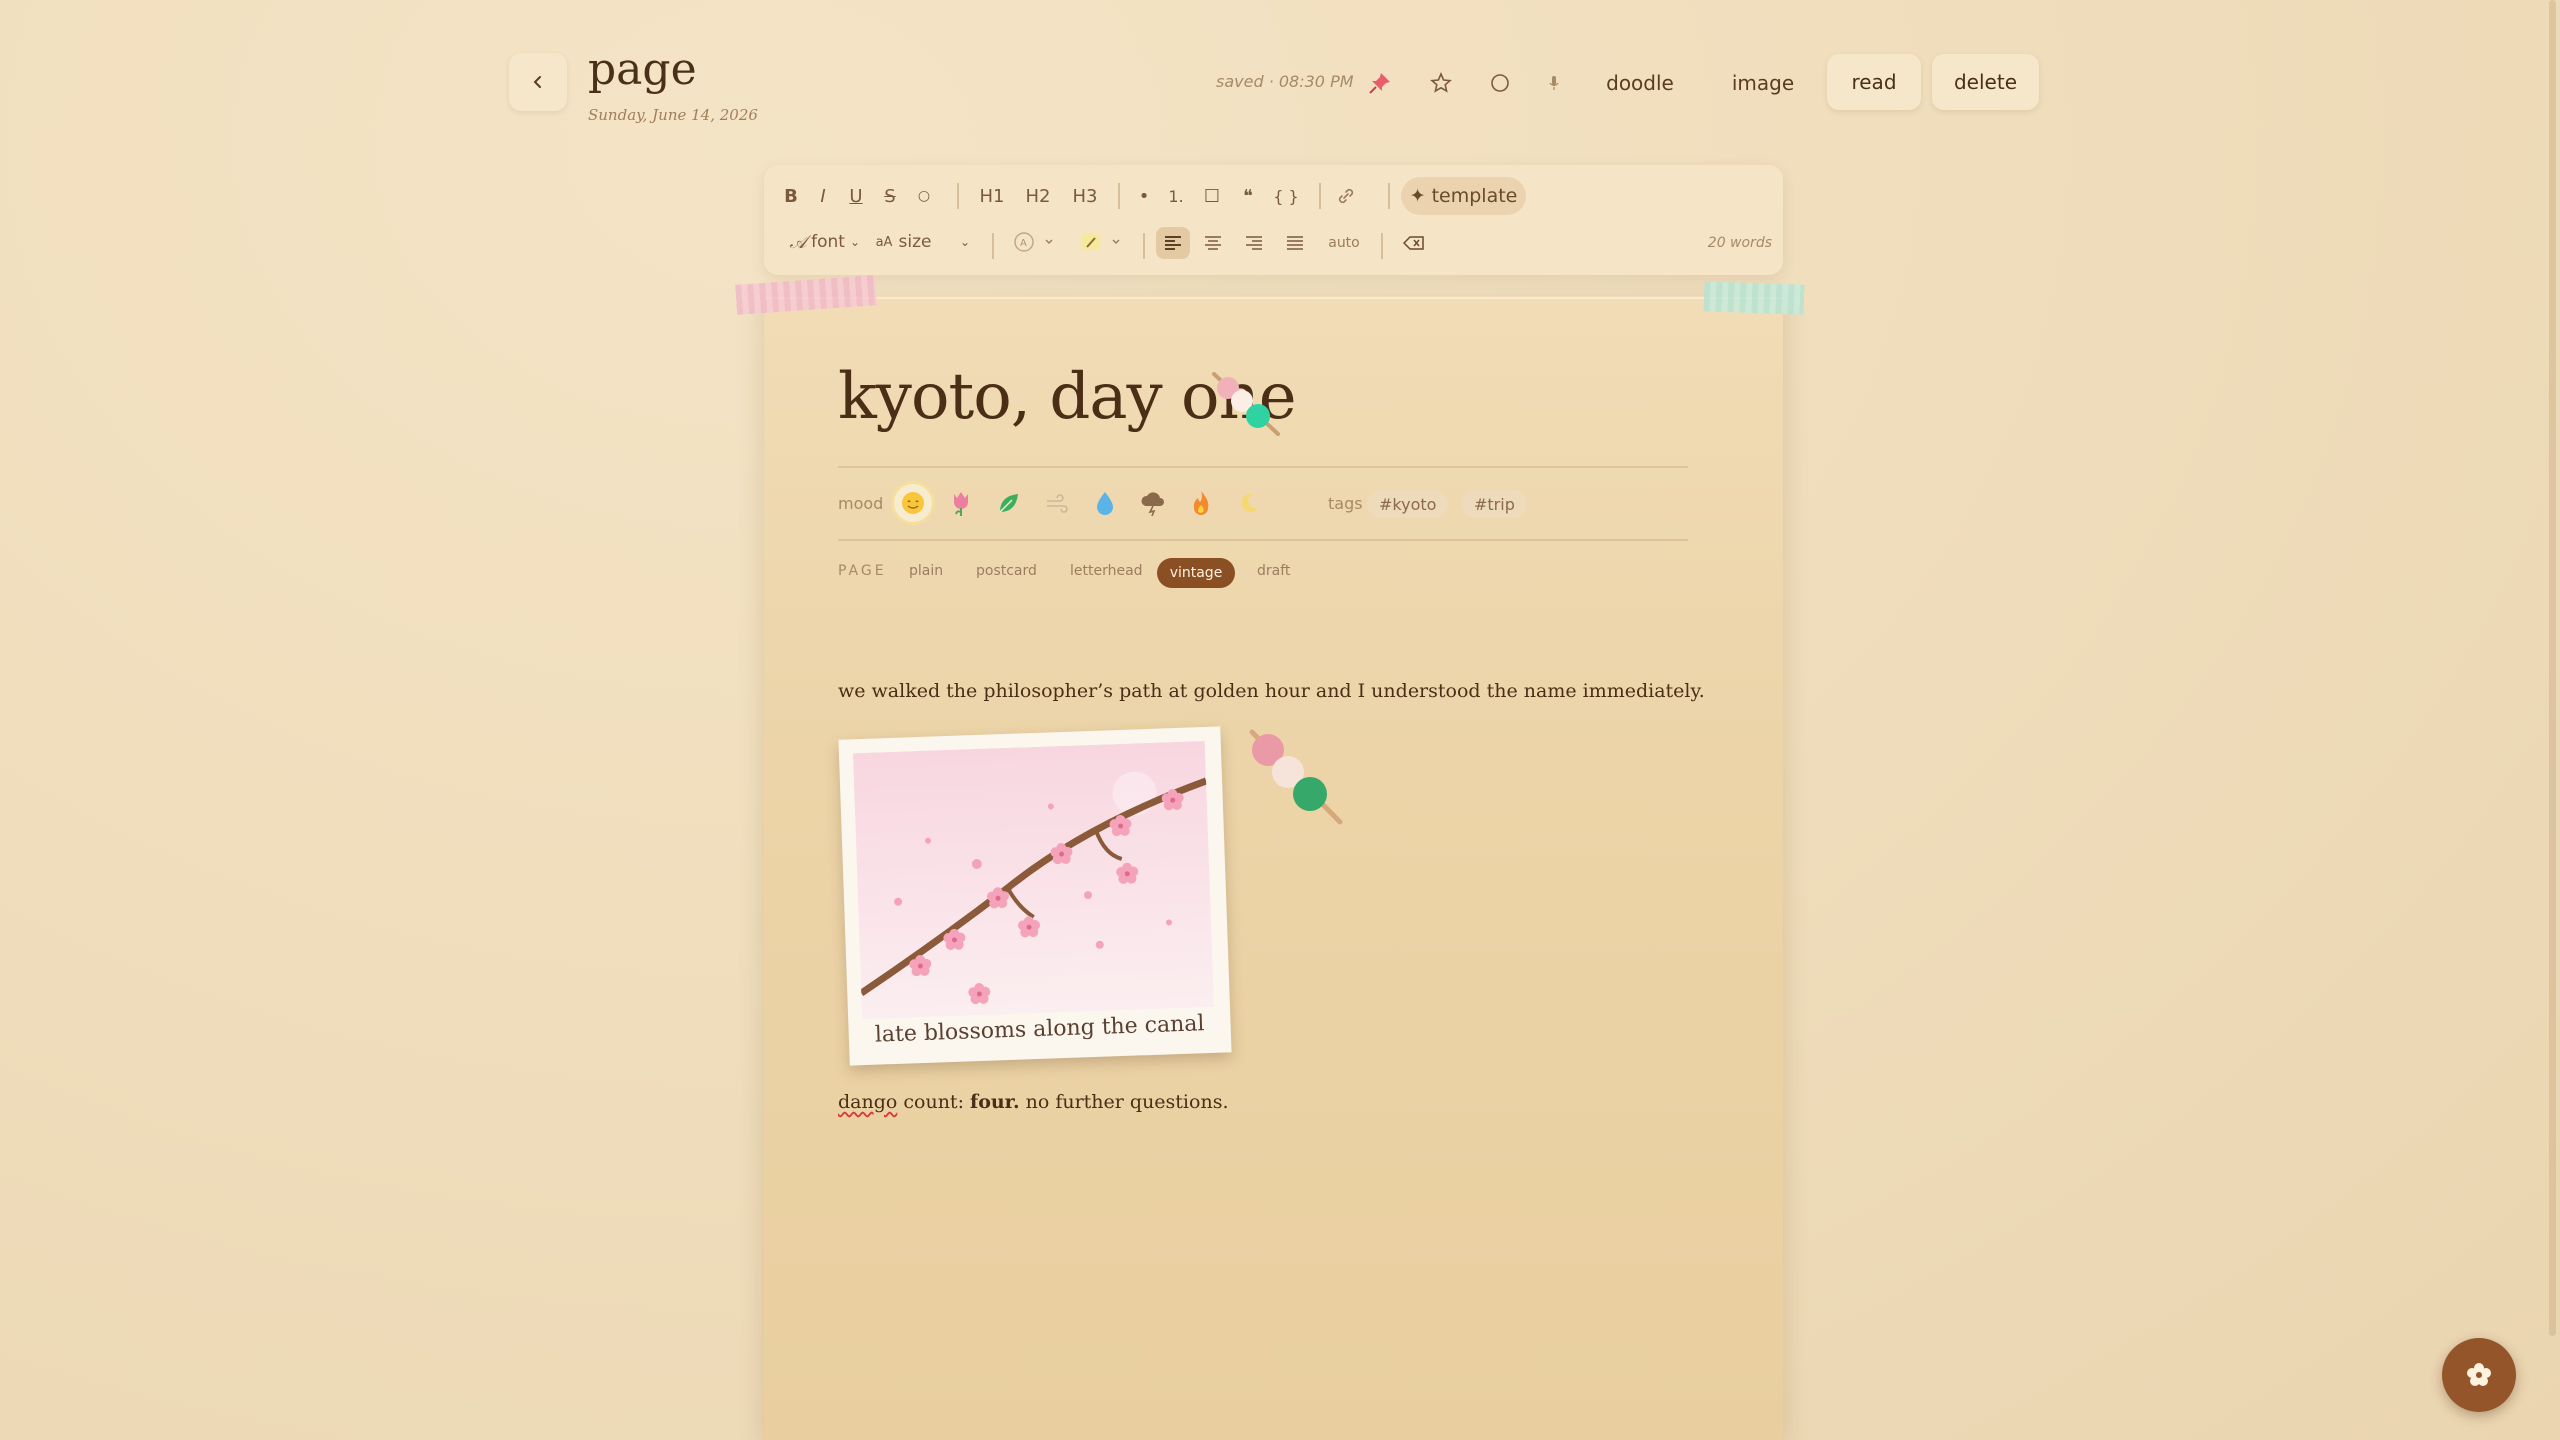  What do you see at coordinates (1344, 243) in the screenshot?
I see `line-spacing-dropdown: auto` at bounding box center [1344, 243].